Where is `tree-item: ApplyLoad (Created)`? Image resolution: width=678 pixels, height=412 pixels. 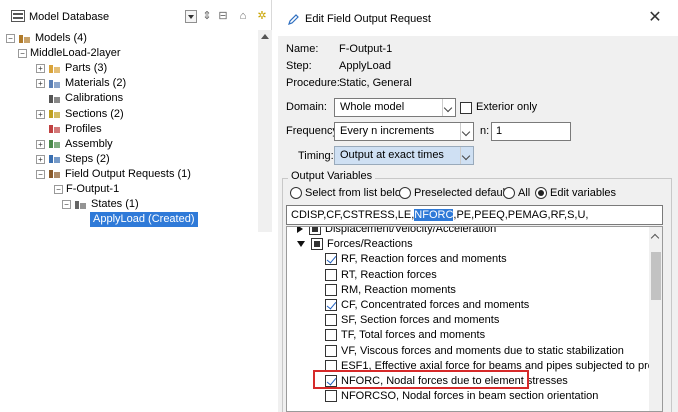
tree-item: ApplyLoad (Created) is located at coordinates (138, 220).